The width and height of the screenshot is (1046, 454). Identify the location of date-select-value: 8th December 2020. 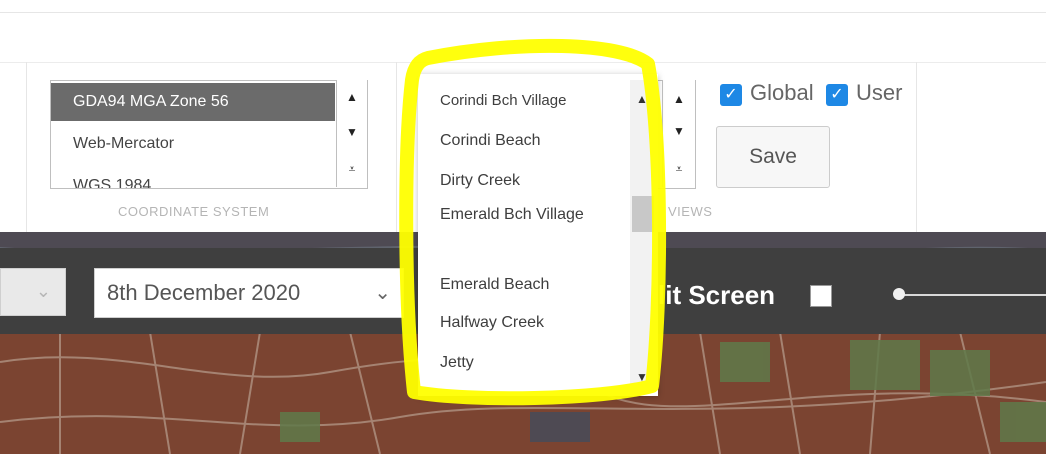
(204, 292).